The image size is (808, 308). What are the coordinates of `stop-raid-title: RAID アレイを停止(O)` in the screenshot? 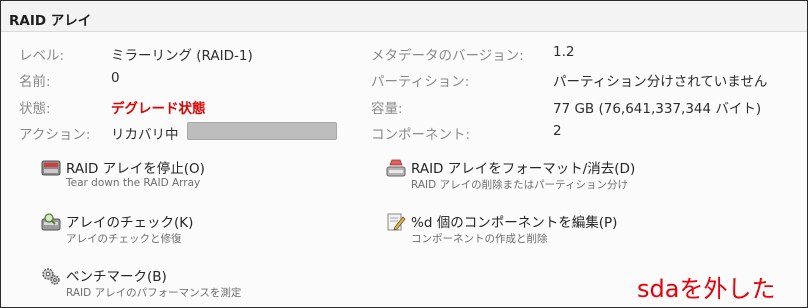 It's located at (135, 169).